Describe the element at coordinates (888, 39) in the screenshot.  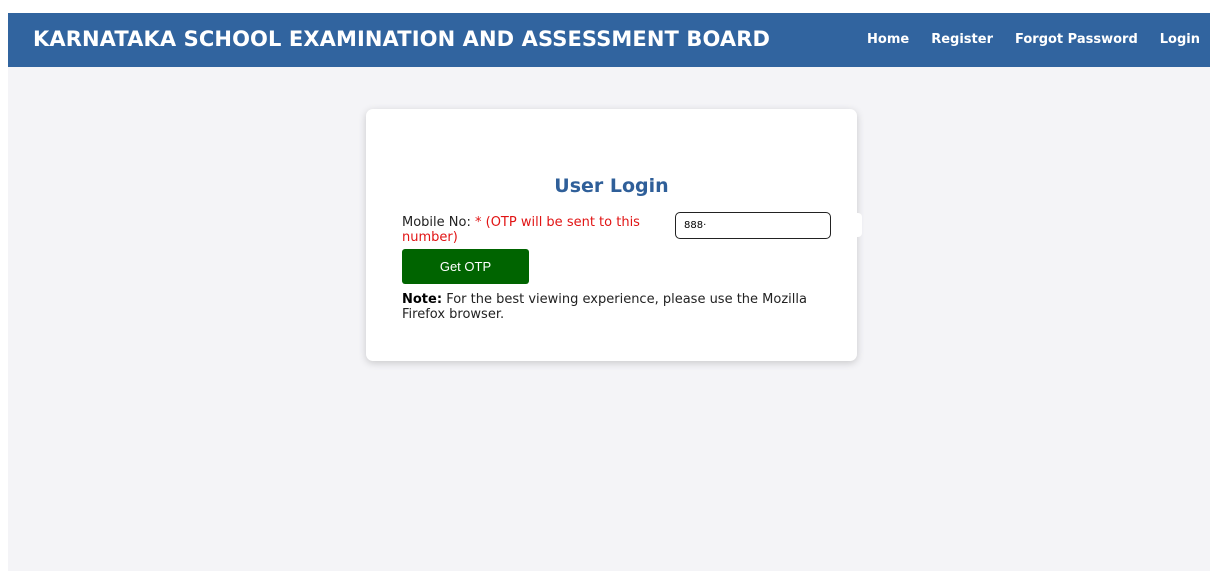
I see `nav-home-link: Home` at that location.